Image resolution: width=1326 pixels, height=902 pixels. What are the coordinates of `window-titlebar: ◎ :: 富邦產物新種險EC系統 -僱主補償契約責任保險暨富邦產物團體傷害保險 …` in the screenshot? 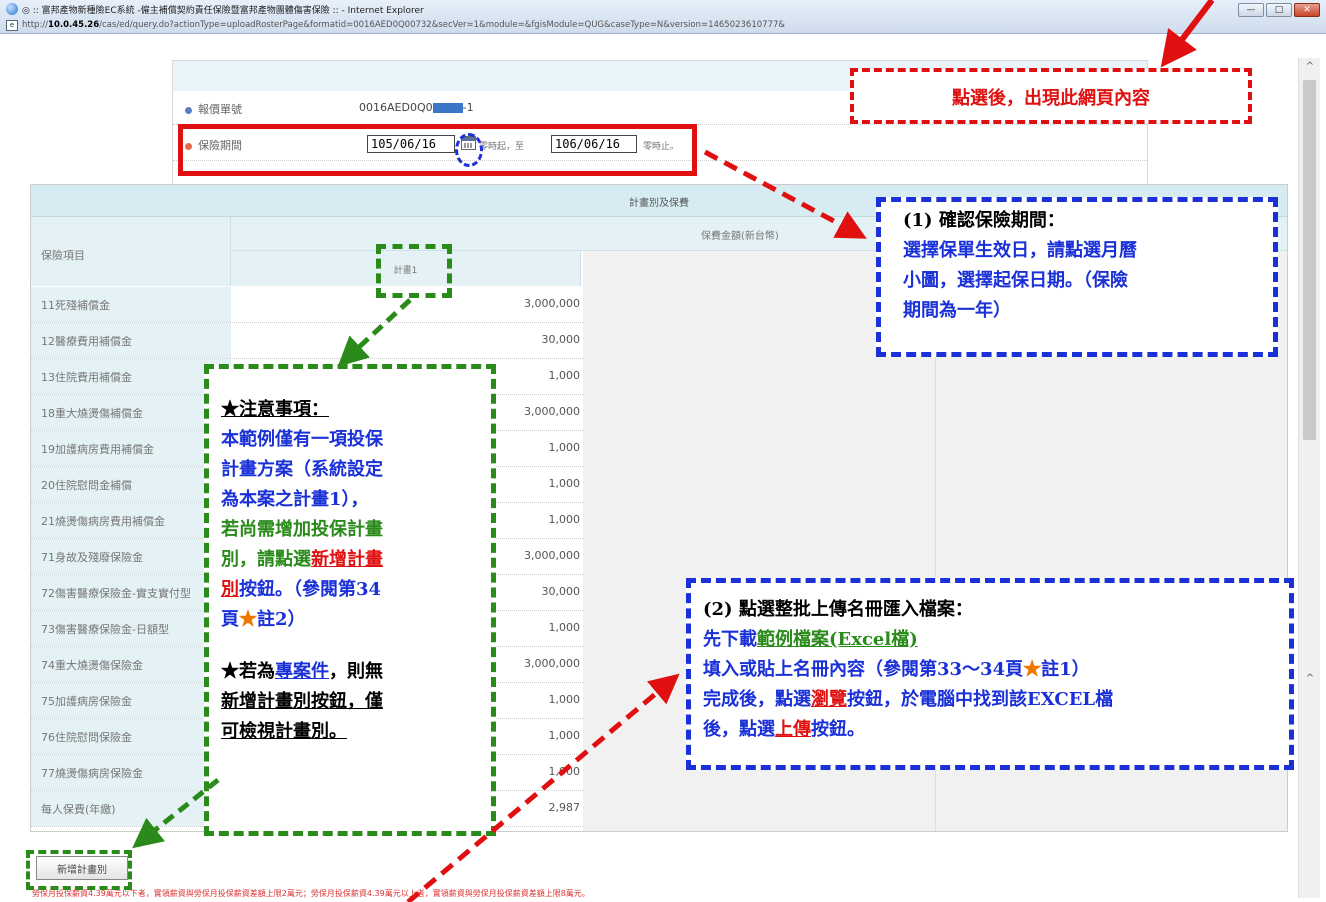 It's located at (663, 17).